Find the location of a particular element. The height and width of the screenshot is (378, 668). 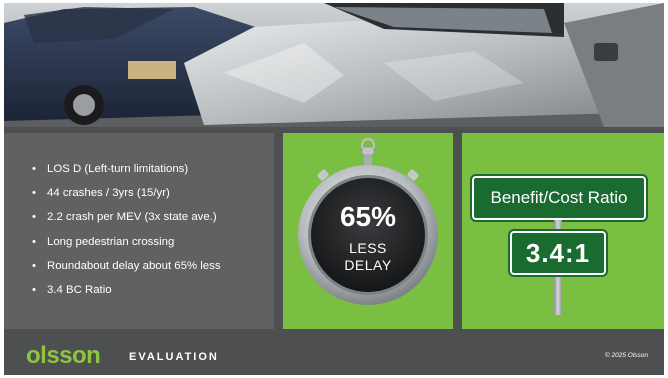

copyright: © 2025 Olsson is located at coordinates (626, 355).